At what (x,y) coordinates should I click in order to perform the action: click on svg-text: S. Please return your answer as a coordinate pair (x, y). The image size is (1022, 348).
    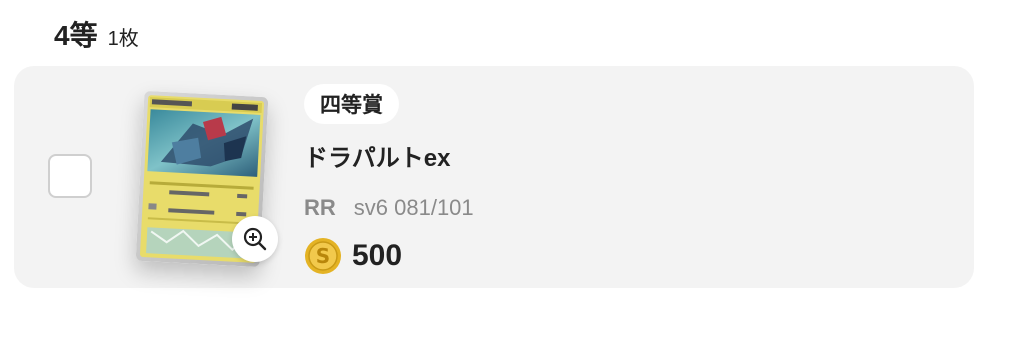
    Looking at the image, I should click on (323, 256).